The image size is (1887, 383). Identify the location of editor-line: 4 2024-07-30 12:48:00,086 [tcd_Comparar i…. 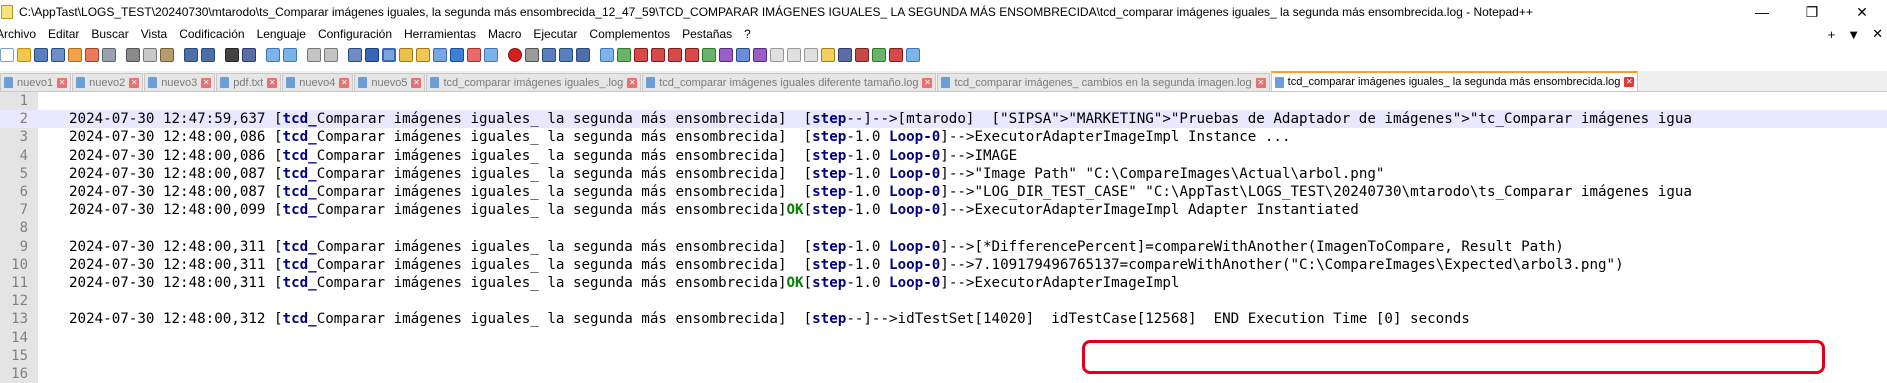
(943, 156).